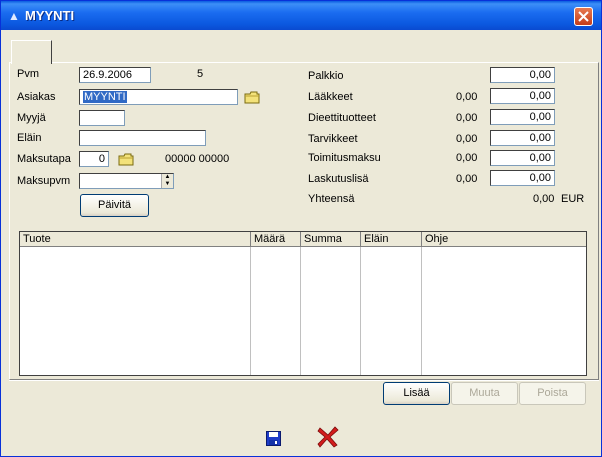  Describe the element at coordinates (126, 181) in the screenshot. I see `maksupvm-field: ▲ ▼` at that location.